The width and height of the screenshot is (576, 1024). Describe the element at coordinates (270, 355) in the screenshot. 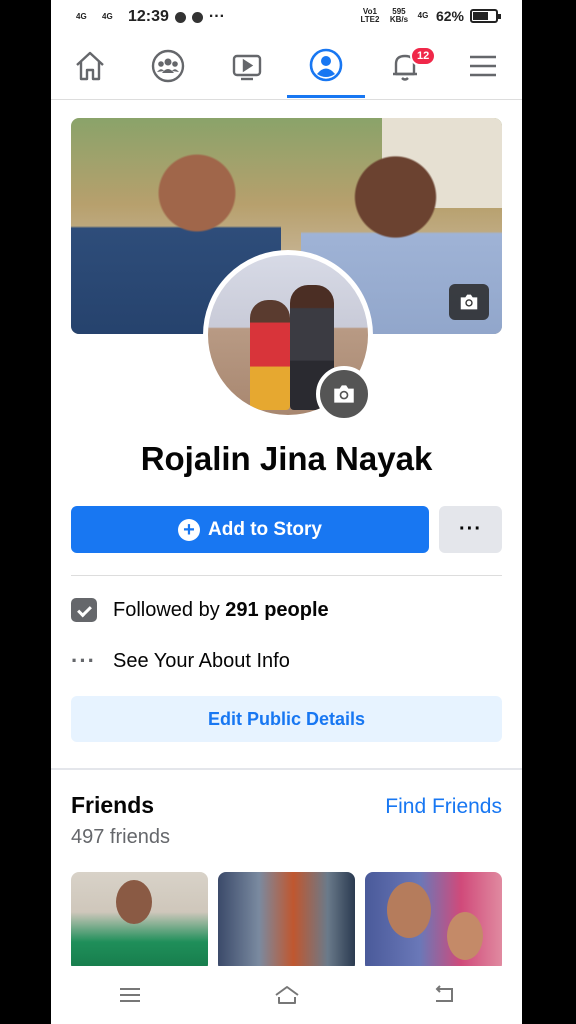

I see `avatar-person-left` at that location.